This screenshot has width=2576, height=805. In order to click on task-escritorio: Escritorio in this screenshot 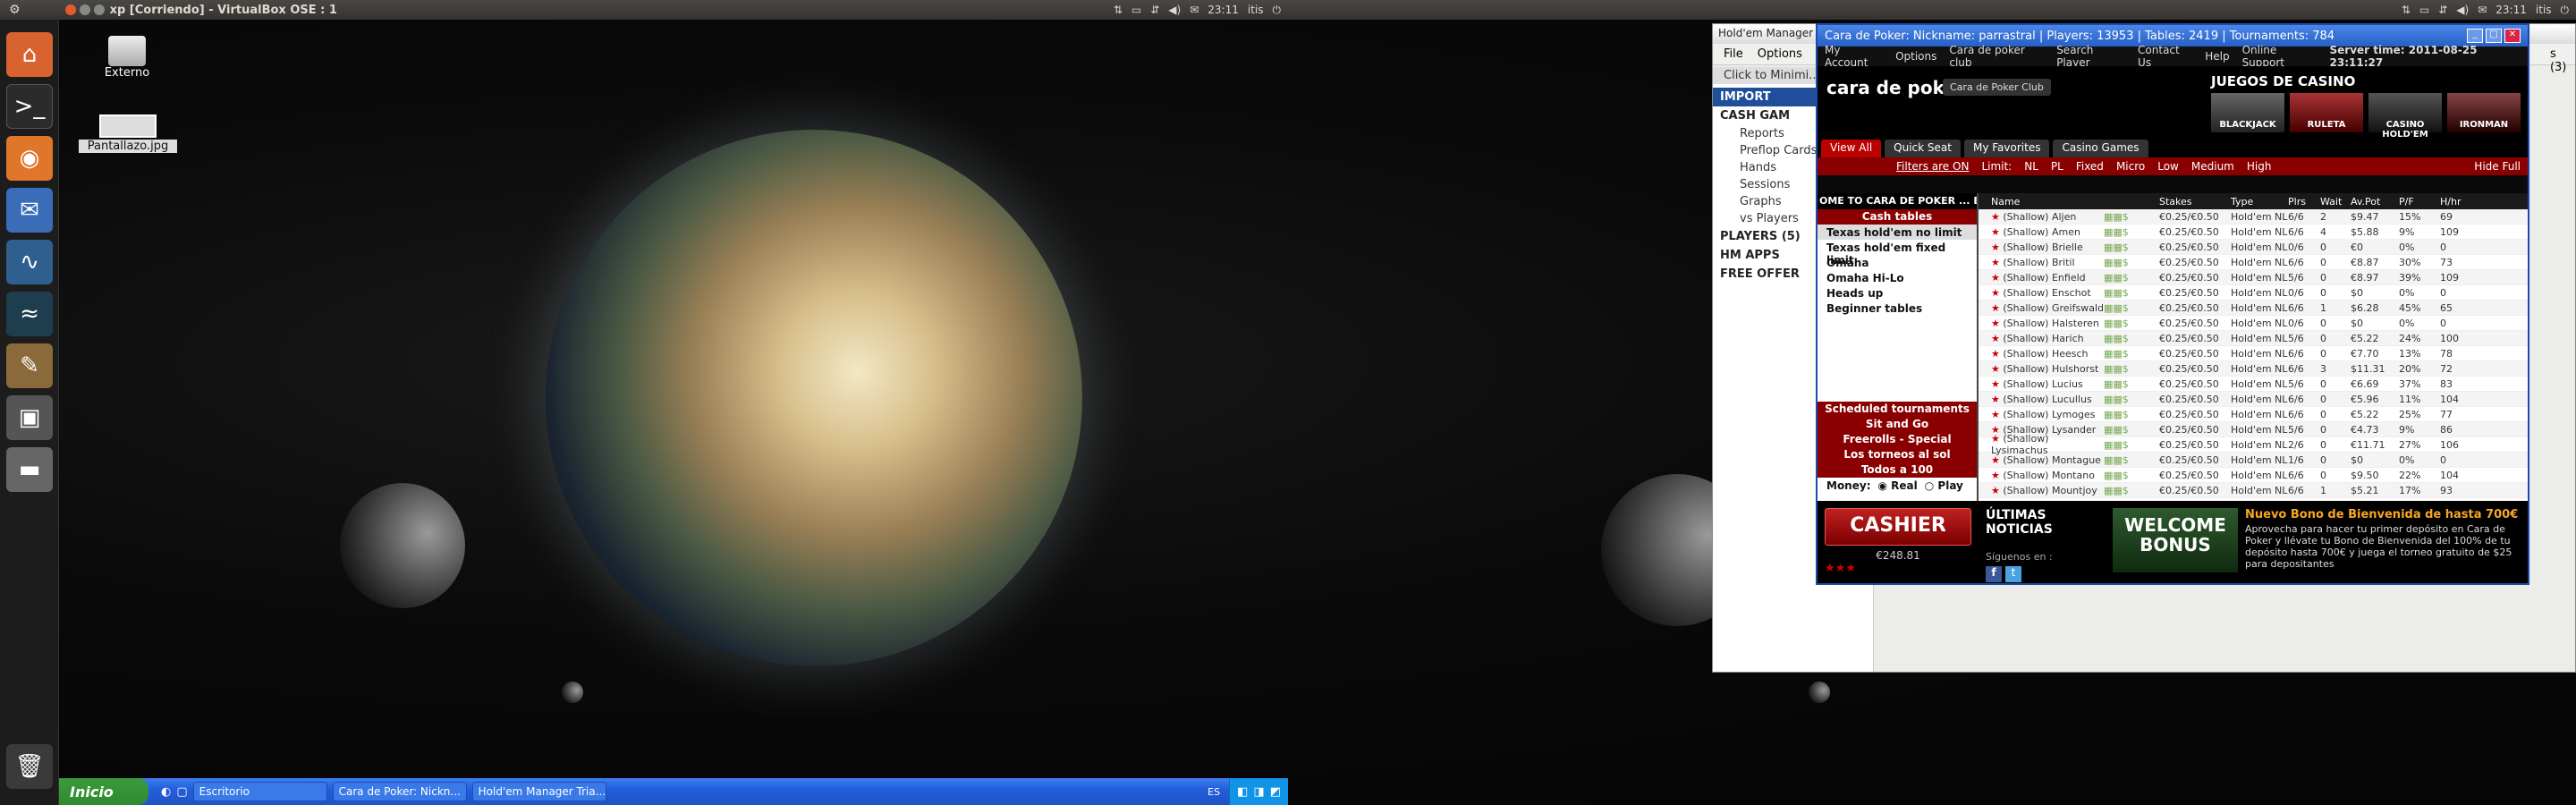, I will do `click(259, 791)`.